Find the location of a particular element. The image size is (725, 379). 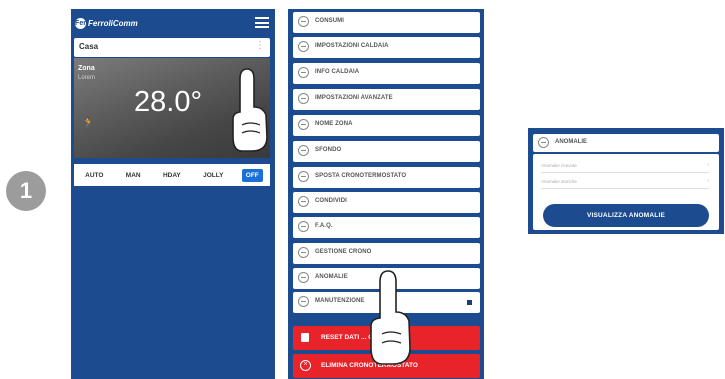

menu-item-impostazioni-avanzate: IMPOSTAZIONI AVANZATE is located at coordinates (386, 99).